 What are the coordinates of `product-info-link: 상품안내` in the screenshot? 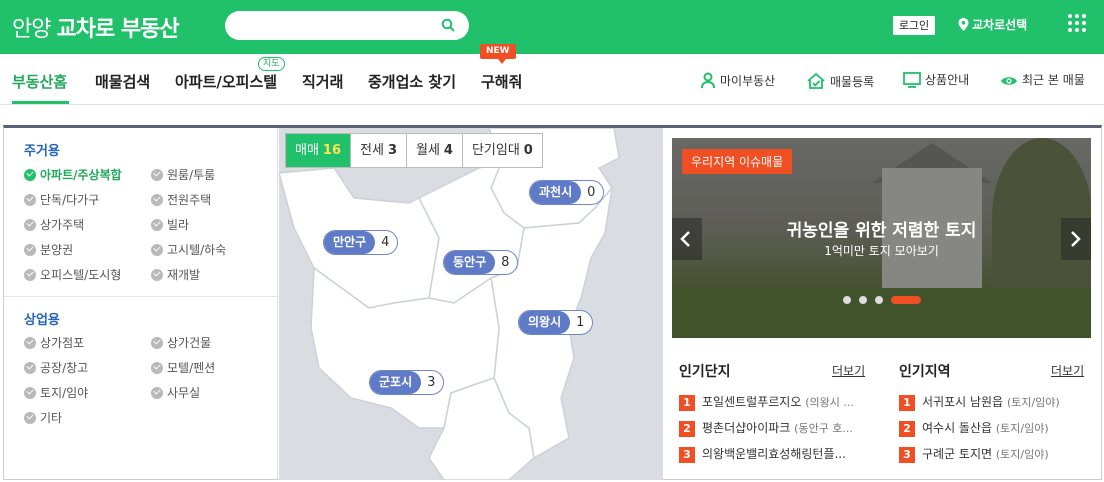 It's located at (936, 80).